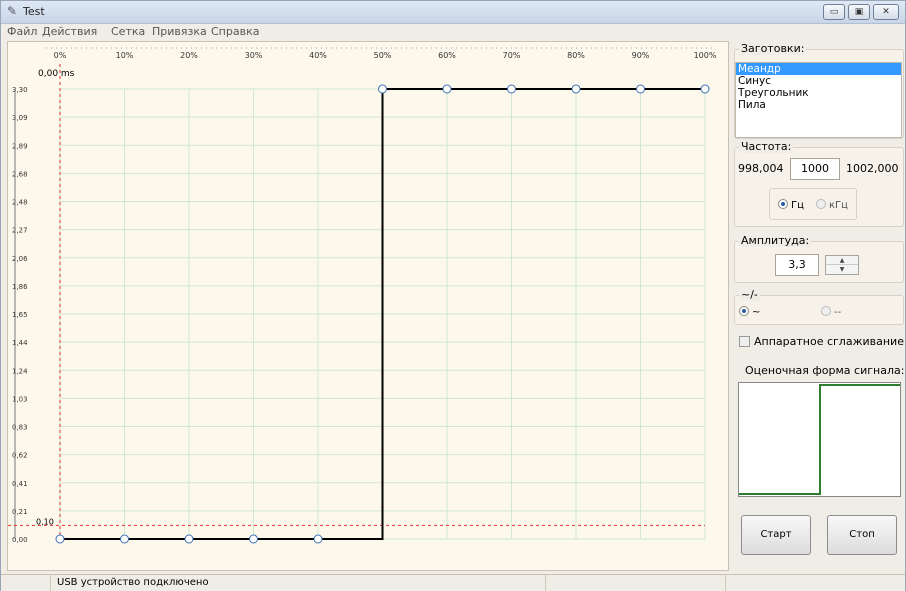  I want to click on presets-legend: Заготовки:, so click(773, 48).